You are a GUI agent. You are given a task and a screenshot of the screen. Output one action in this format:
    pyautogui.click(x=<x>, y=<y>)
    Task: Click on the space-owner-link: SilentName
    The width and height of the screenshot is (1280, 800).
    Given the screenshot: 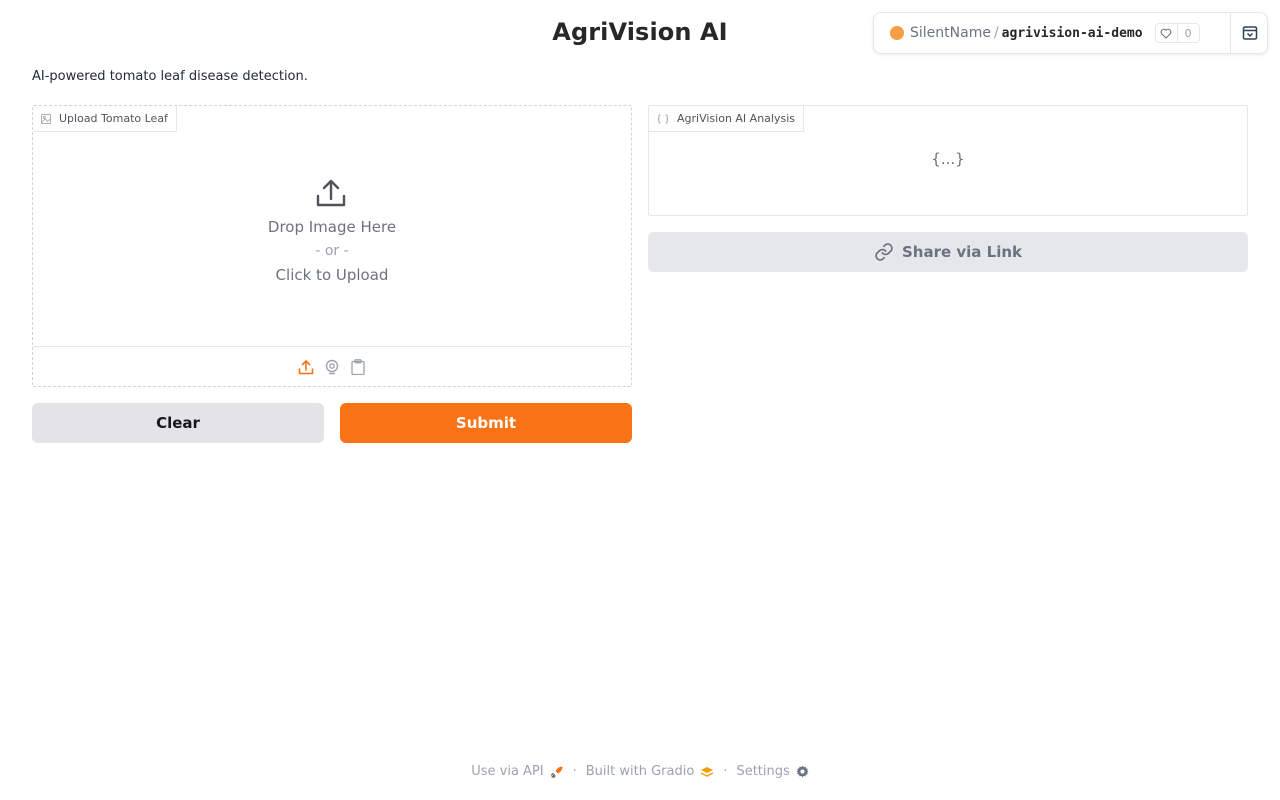 What is the action you would take?
    pyautogui.click(x=950, y=33)
    